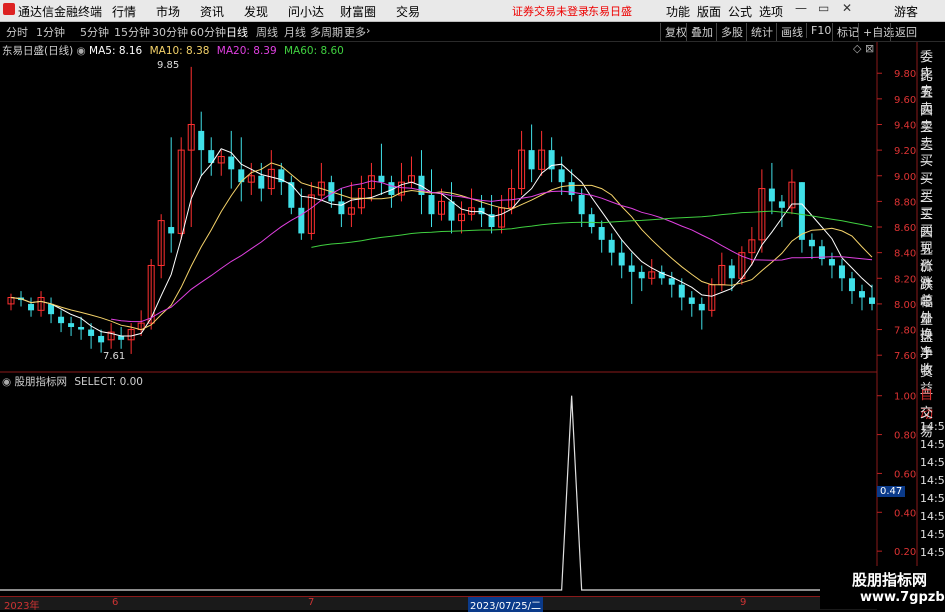 This screenshot has width=945, height=612. What do you see at coordinates (905, 397) in the screenshot?
I see `indicator-tick: 1.00` at bounding box center [905, 397].